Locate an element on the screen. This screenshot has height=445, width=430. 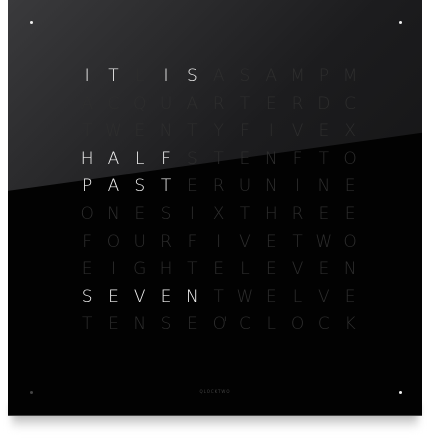
minute-dot-top-right is located at coordinates (400, 22).